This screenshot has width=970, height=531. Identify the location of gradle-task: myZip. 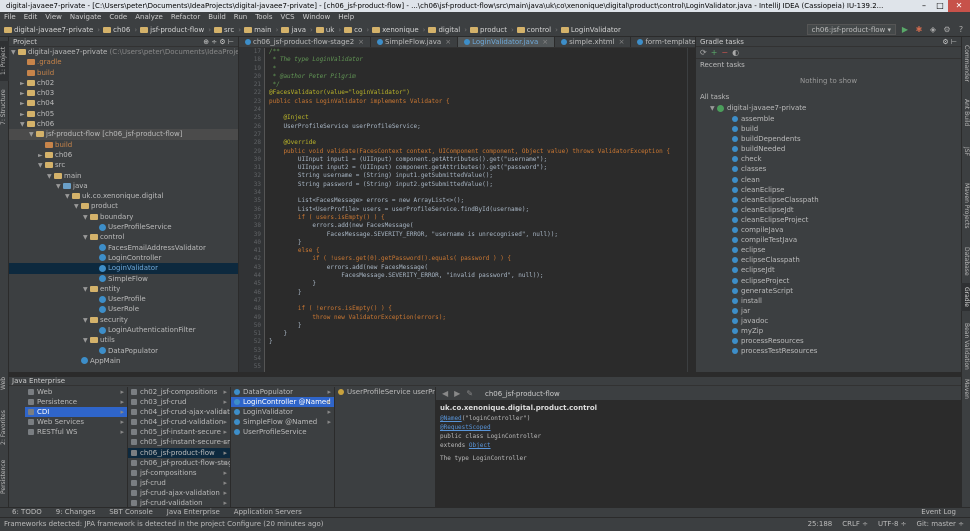
(828, 331).